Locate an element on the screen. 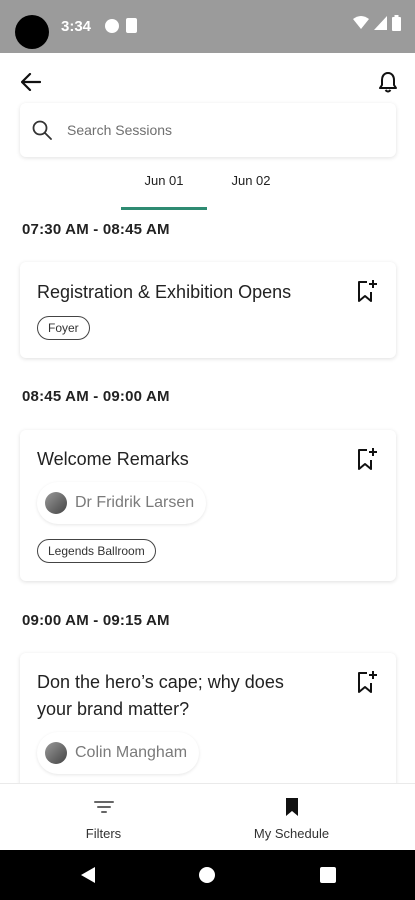  wifi-icon is located at coordinates (361, 22).